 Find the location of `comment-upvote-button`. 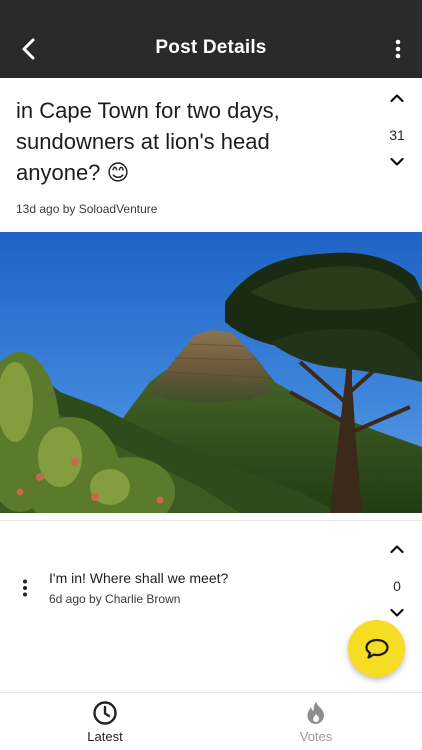

comment-upvote-button is located at coordinates (397, 554).